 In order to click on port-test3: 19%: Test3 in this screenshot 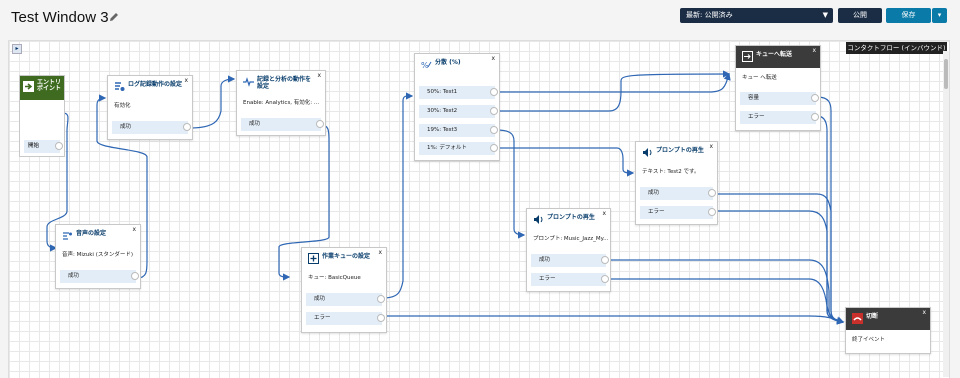, I will do `click(458, 130)`.